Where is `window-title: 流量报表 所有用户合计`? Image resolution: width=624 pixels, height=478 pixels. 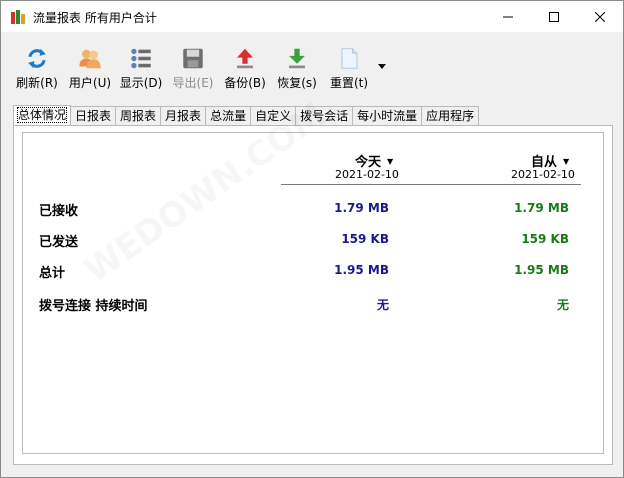
window-title: 流量报表 所有用户合计 is located at coordinates (95, 18).